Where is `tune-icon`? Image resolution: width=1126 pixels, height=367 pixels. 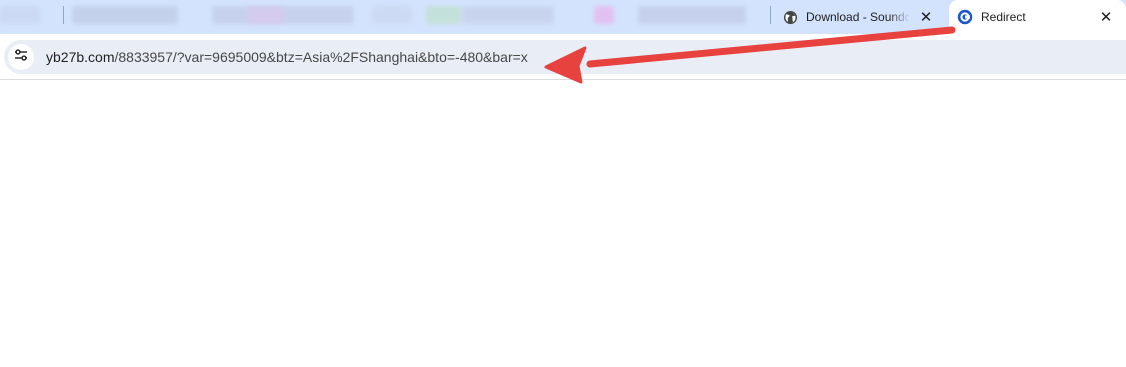
tune-icon is located at coordinates (21, 57).